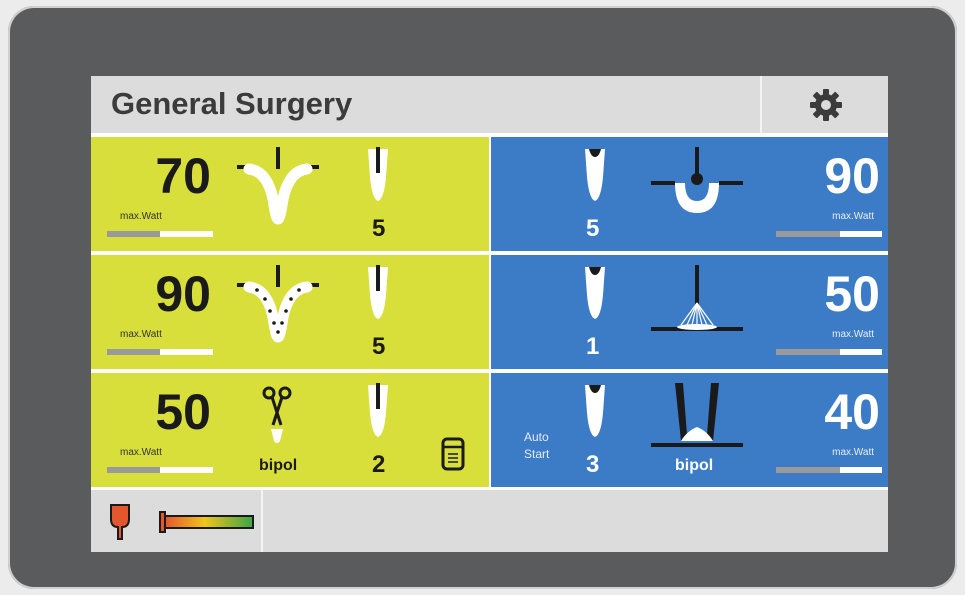 This screenshot has height=595, width=965. I want to click on coag-power-value: 50, so click(852, 294).